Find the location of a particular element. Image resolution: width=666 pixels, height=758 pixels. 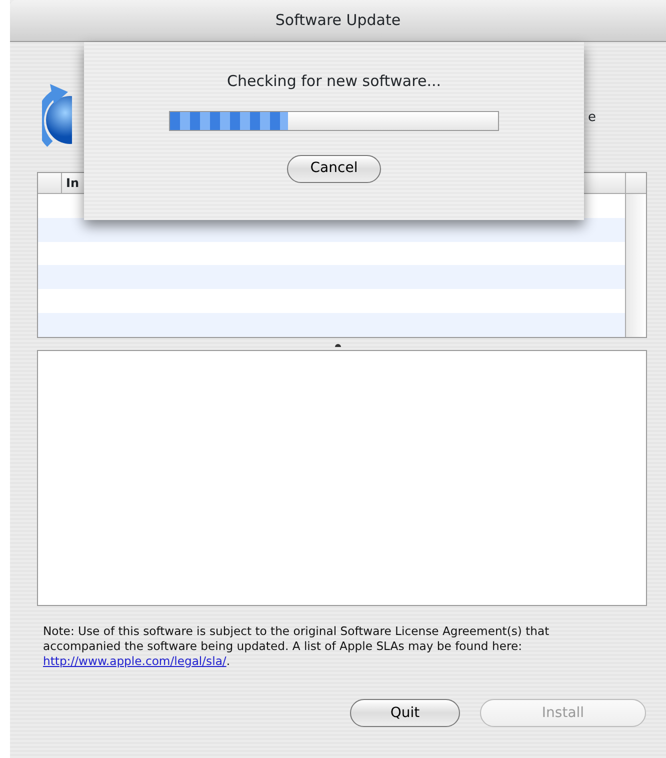

description-text: e is located at coordinates (592, 118).